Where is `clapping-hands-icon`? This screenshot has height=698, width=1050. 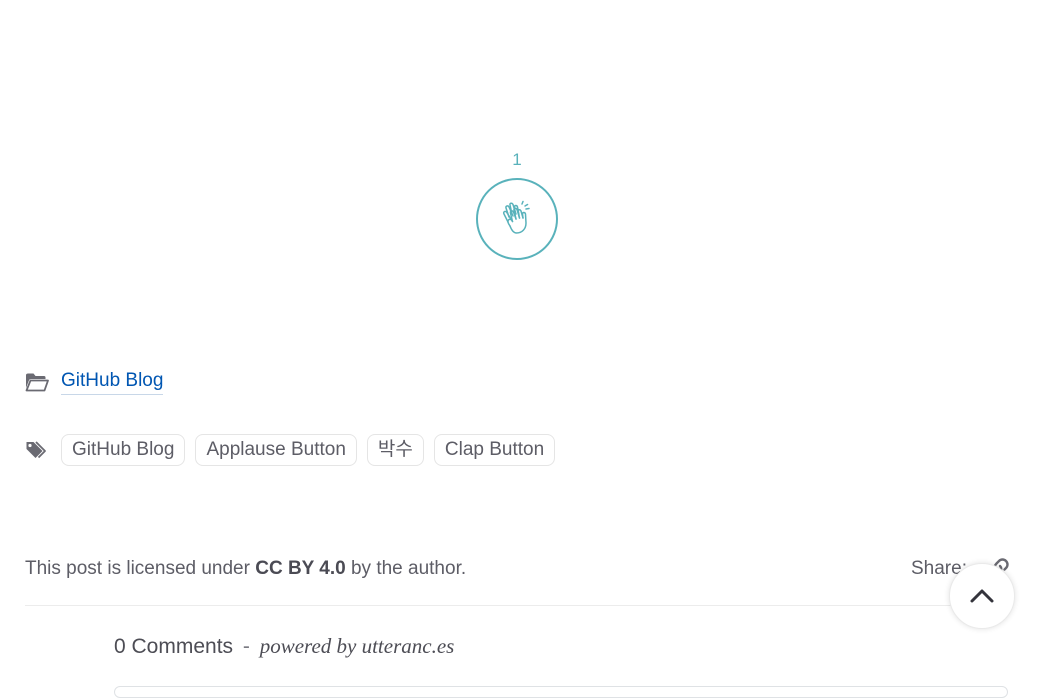
clapping-hands-icon is located at coordinates (516, 217).